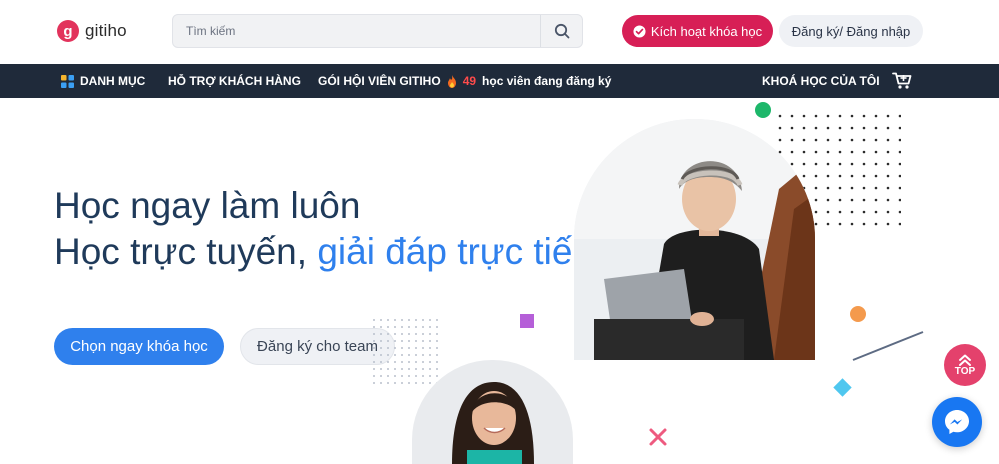 The image size is (999, 464). I want to click on hero-line-2: Học trực tuyến, giải đáp trực tiếp, so click(323, 252).